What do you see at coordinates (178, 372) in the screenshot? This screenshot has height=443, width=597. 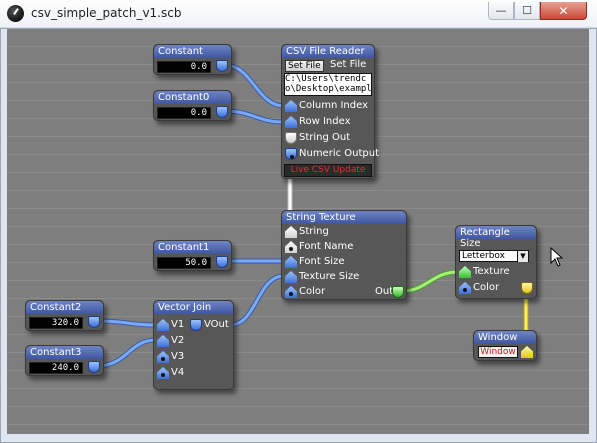 I see `port-label-v4: V4` at bounding box center [178, 372].